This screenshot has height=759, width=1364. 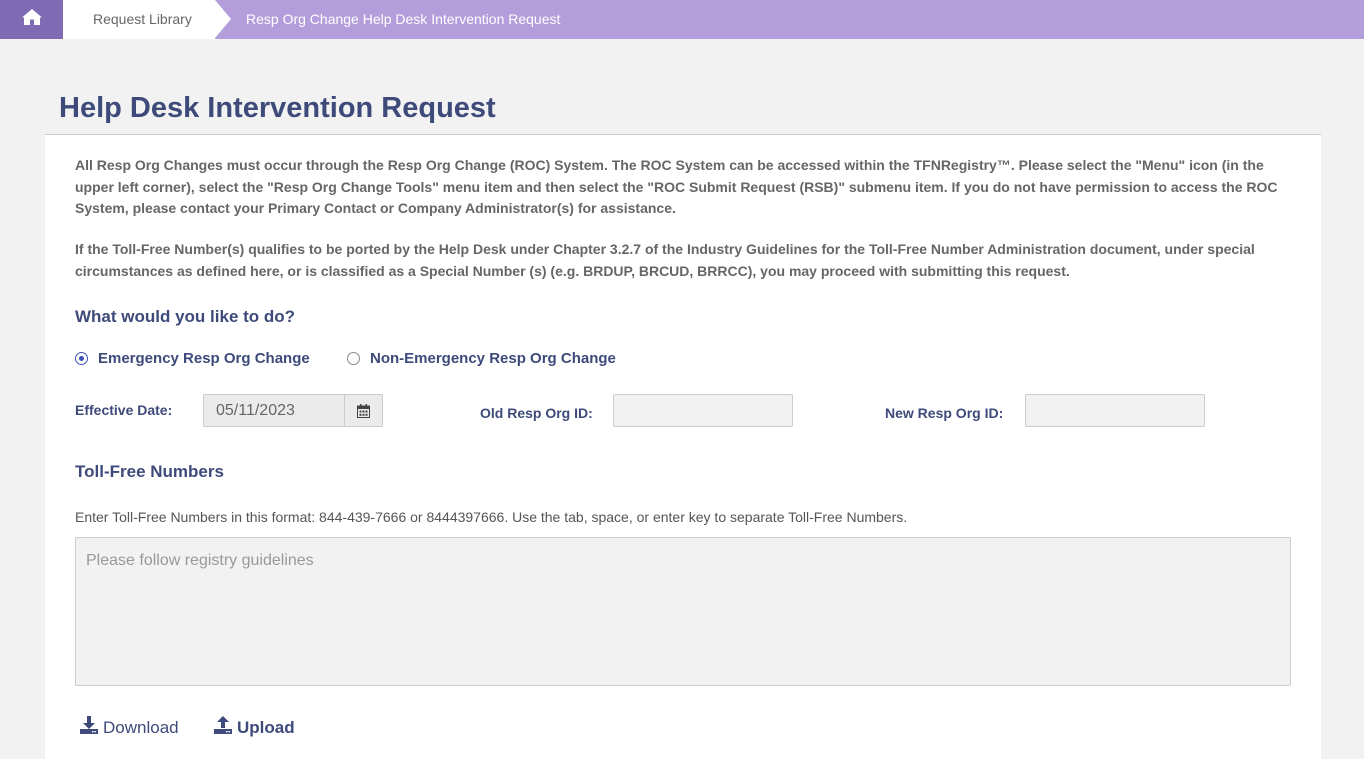 I want to click on new-resp-org-input, so click(x=1115, y=410).